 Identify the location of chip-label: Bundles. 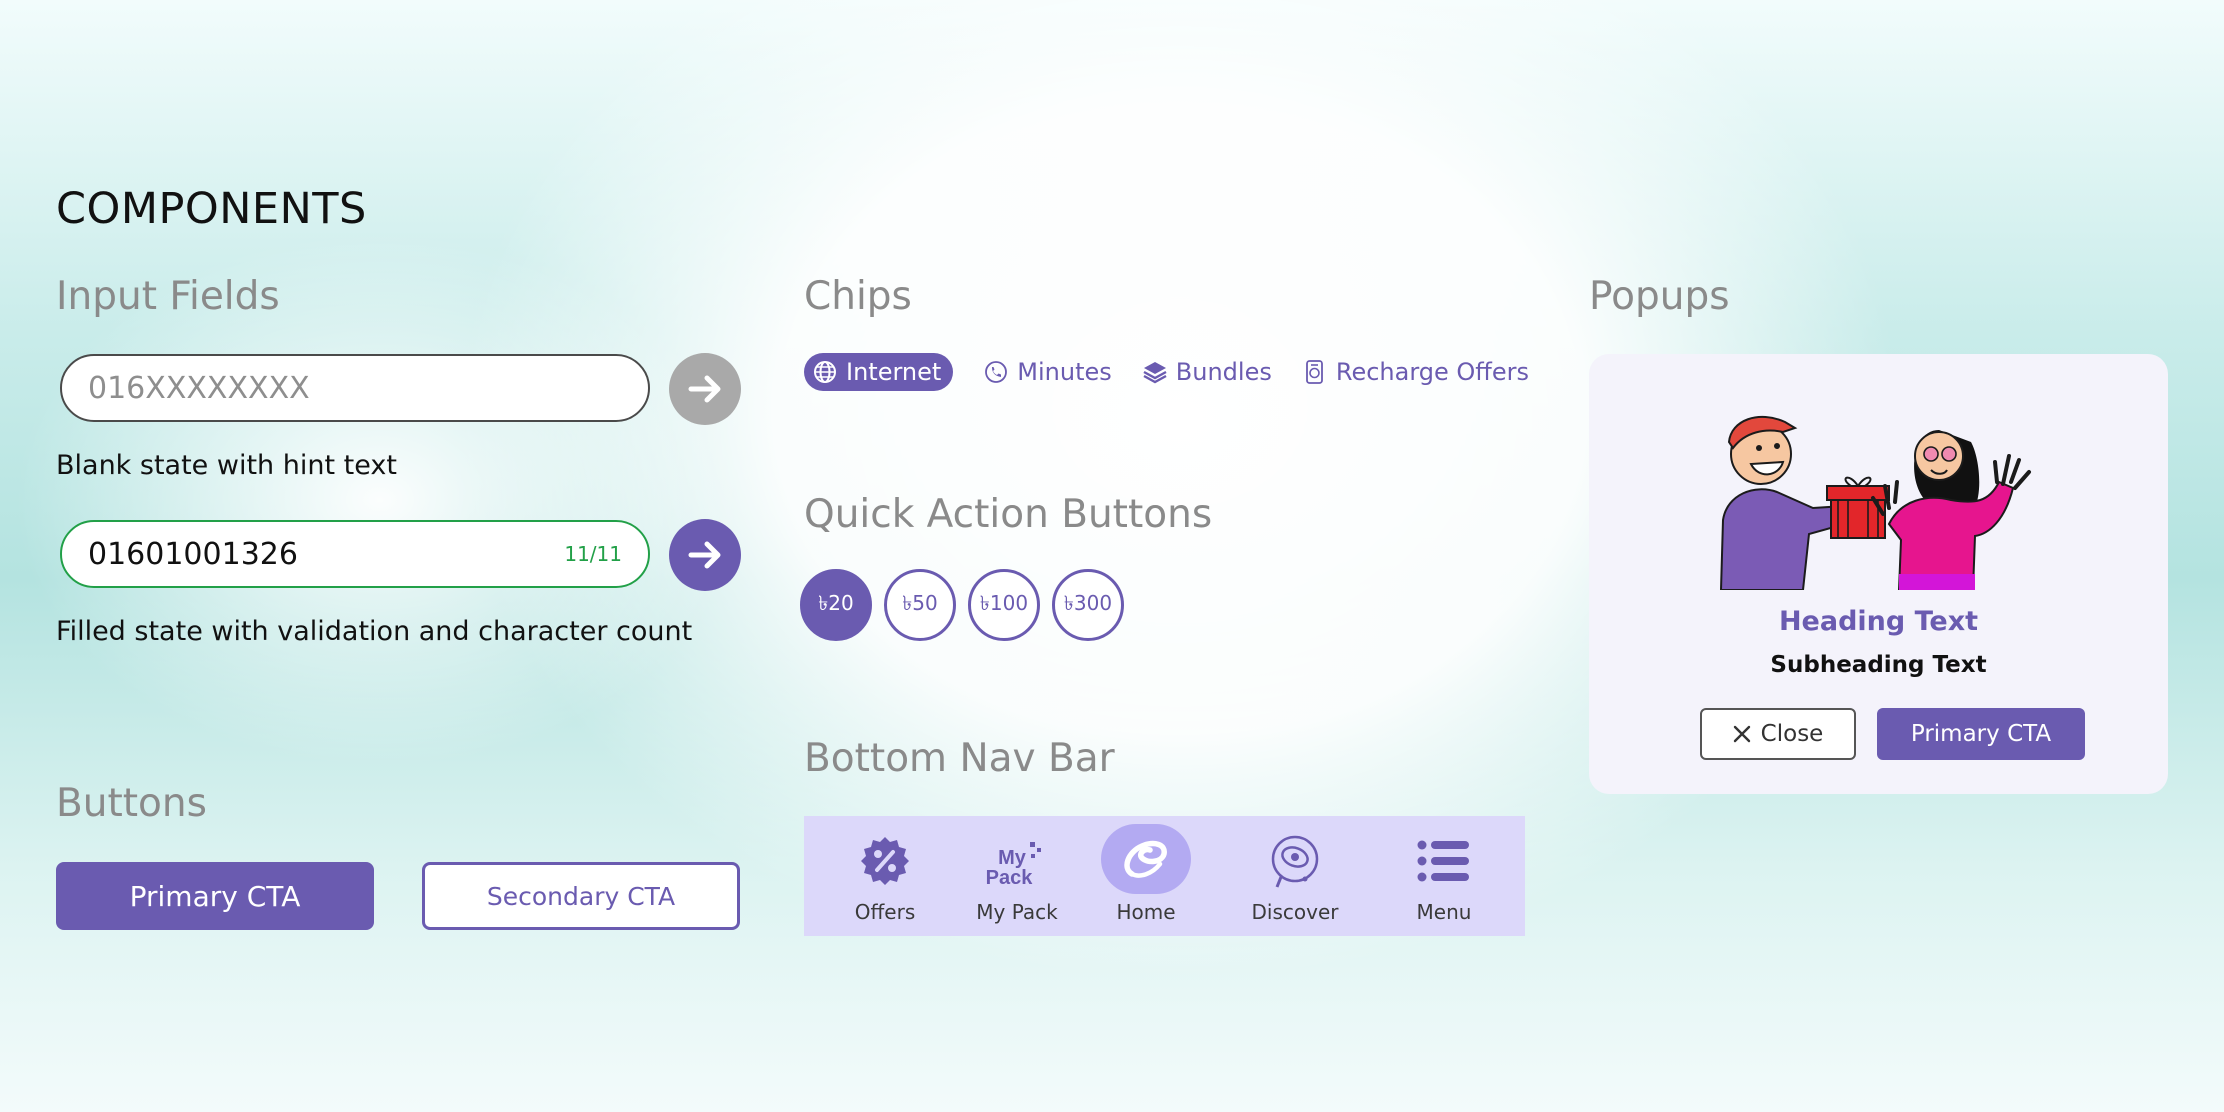
(1223, 372).